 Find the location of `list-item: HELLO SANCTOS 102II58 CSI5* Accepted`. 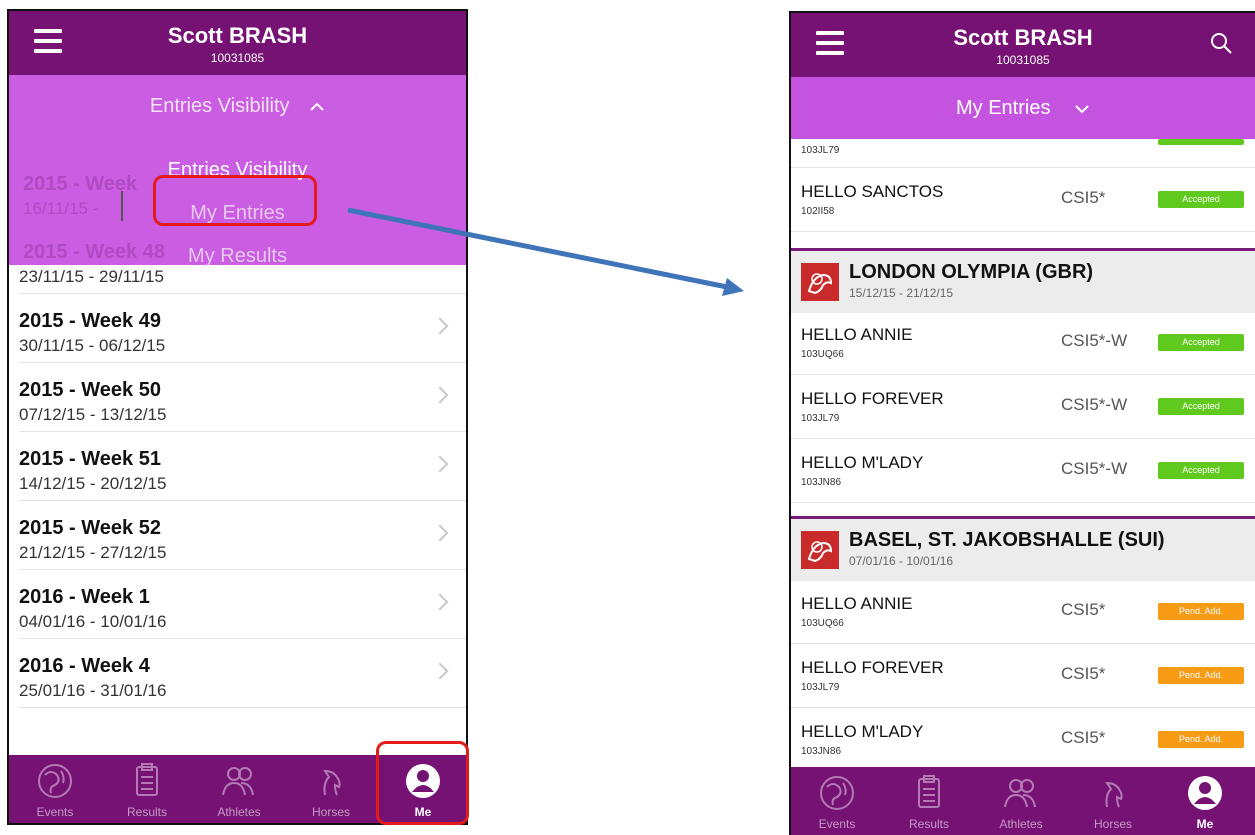

list-item: HELLO SANCTOS 102II58 CSI5* Accepted is located at coordinates (1023, 200).